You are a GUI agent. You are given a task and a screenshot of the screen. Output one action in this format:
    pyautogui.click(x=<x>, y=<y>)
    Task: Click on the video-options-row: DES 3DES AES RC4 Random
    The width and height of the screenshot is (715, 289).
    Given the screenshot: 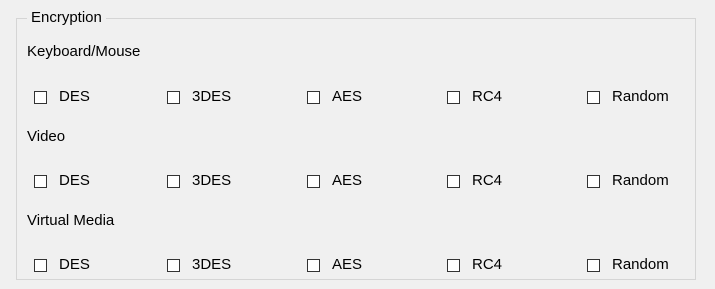 What is the action you would take?
    pyautogui.click(x=357, y=181)
    